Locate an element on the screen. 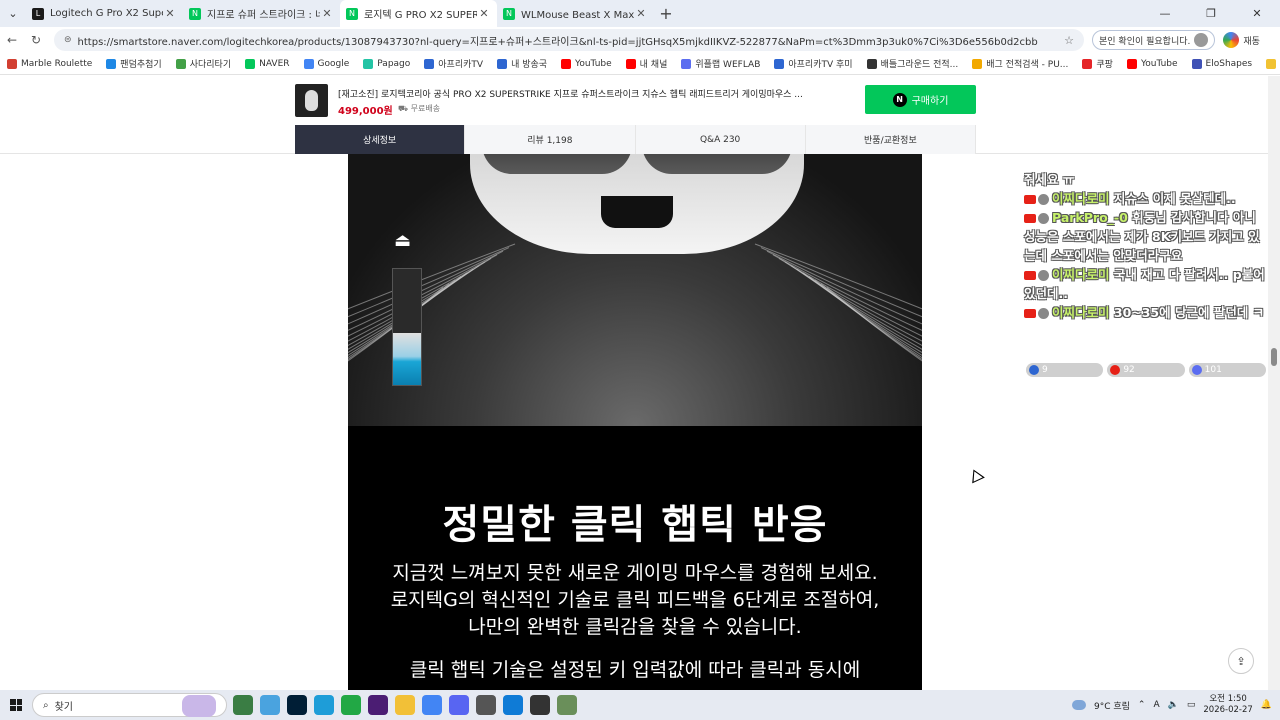  bookmark-item: NAVER is located at coordinates (267, 63).